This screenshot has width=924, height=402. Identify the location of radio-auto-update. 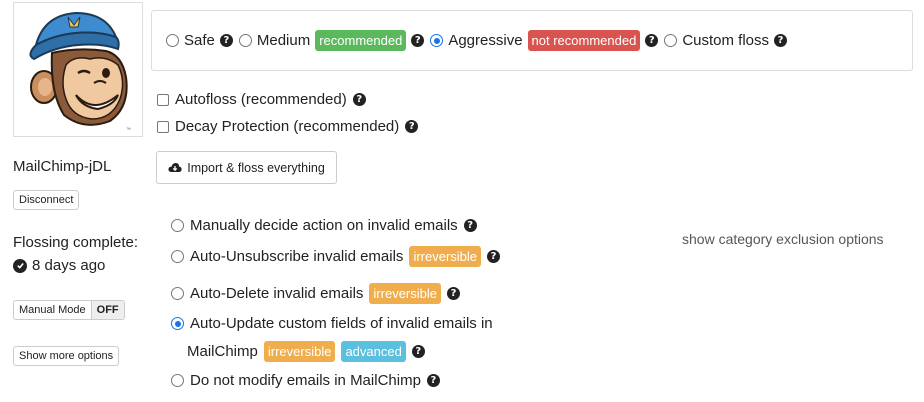
(177, 323).